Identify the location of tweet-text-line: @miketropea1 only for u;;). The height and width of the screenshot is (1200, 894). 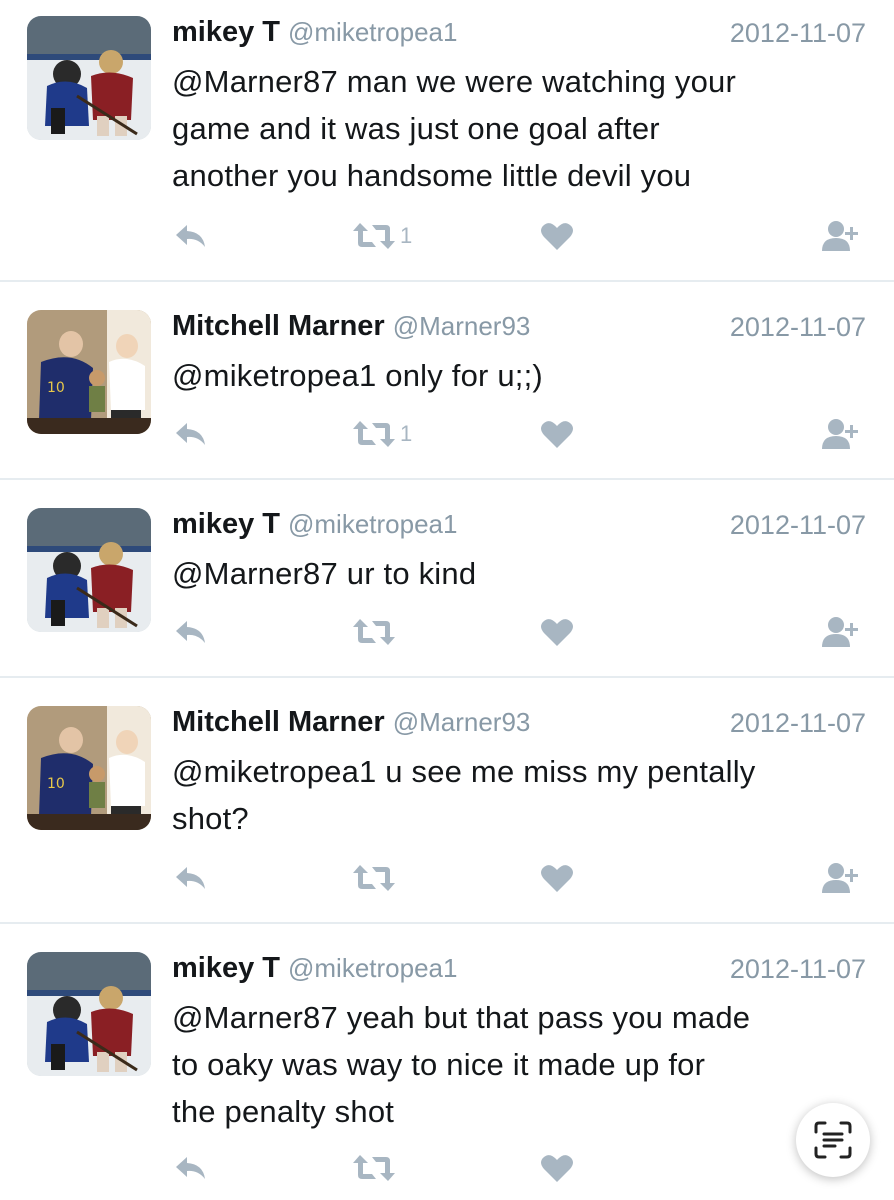
(357, 375).